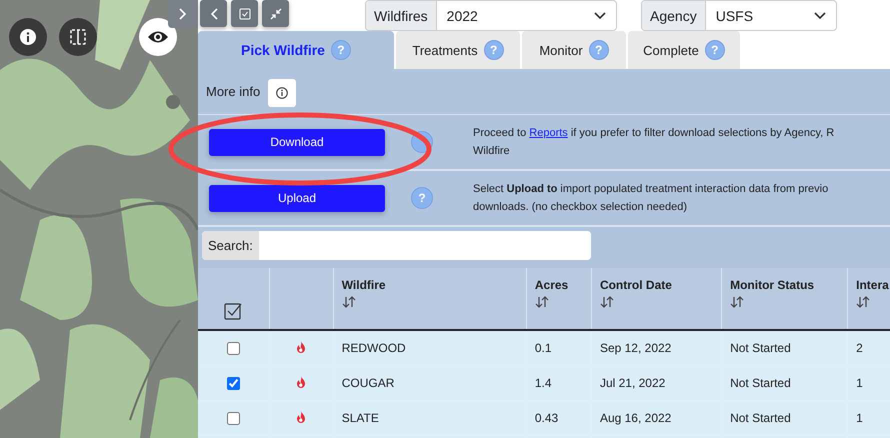  What do you see at coordinates (374, 348) in the screenshot?
I see `table-cell: REDWOOD` at bounding box center [374, 348].